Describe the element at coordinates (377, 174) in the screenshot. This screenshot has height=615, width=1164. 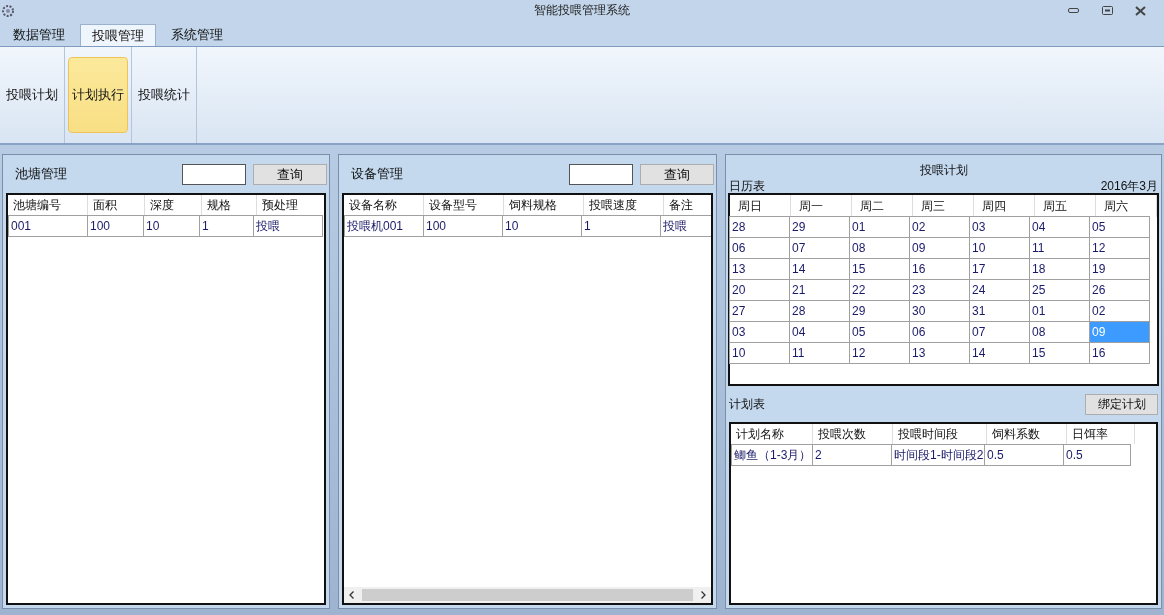
I see `panel-title: 设备管理` at that location.